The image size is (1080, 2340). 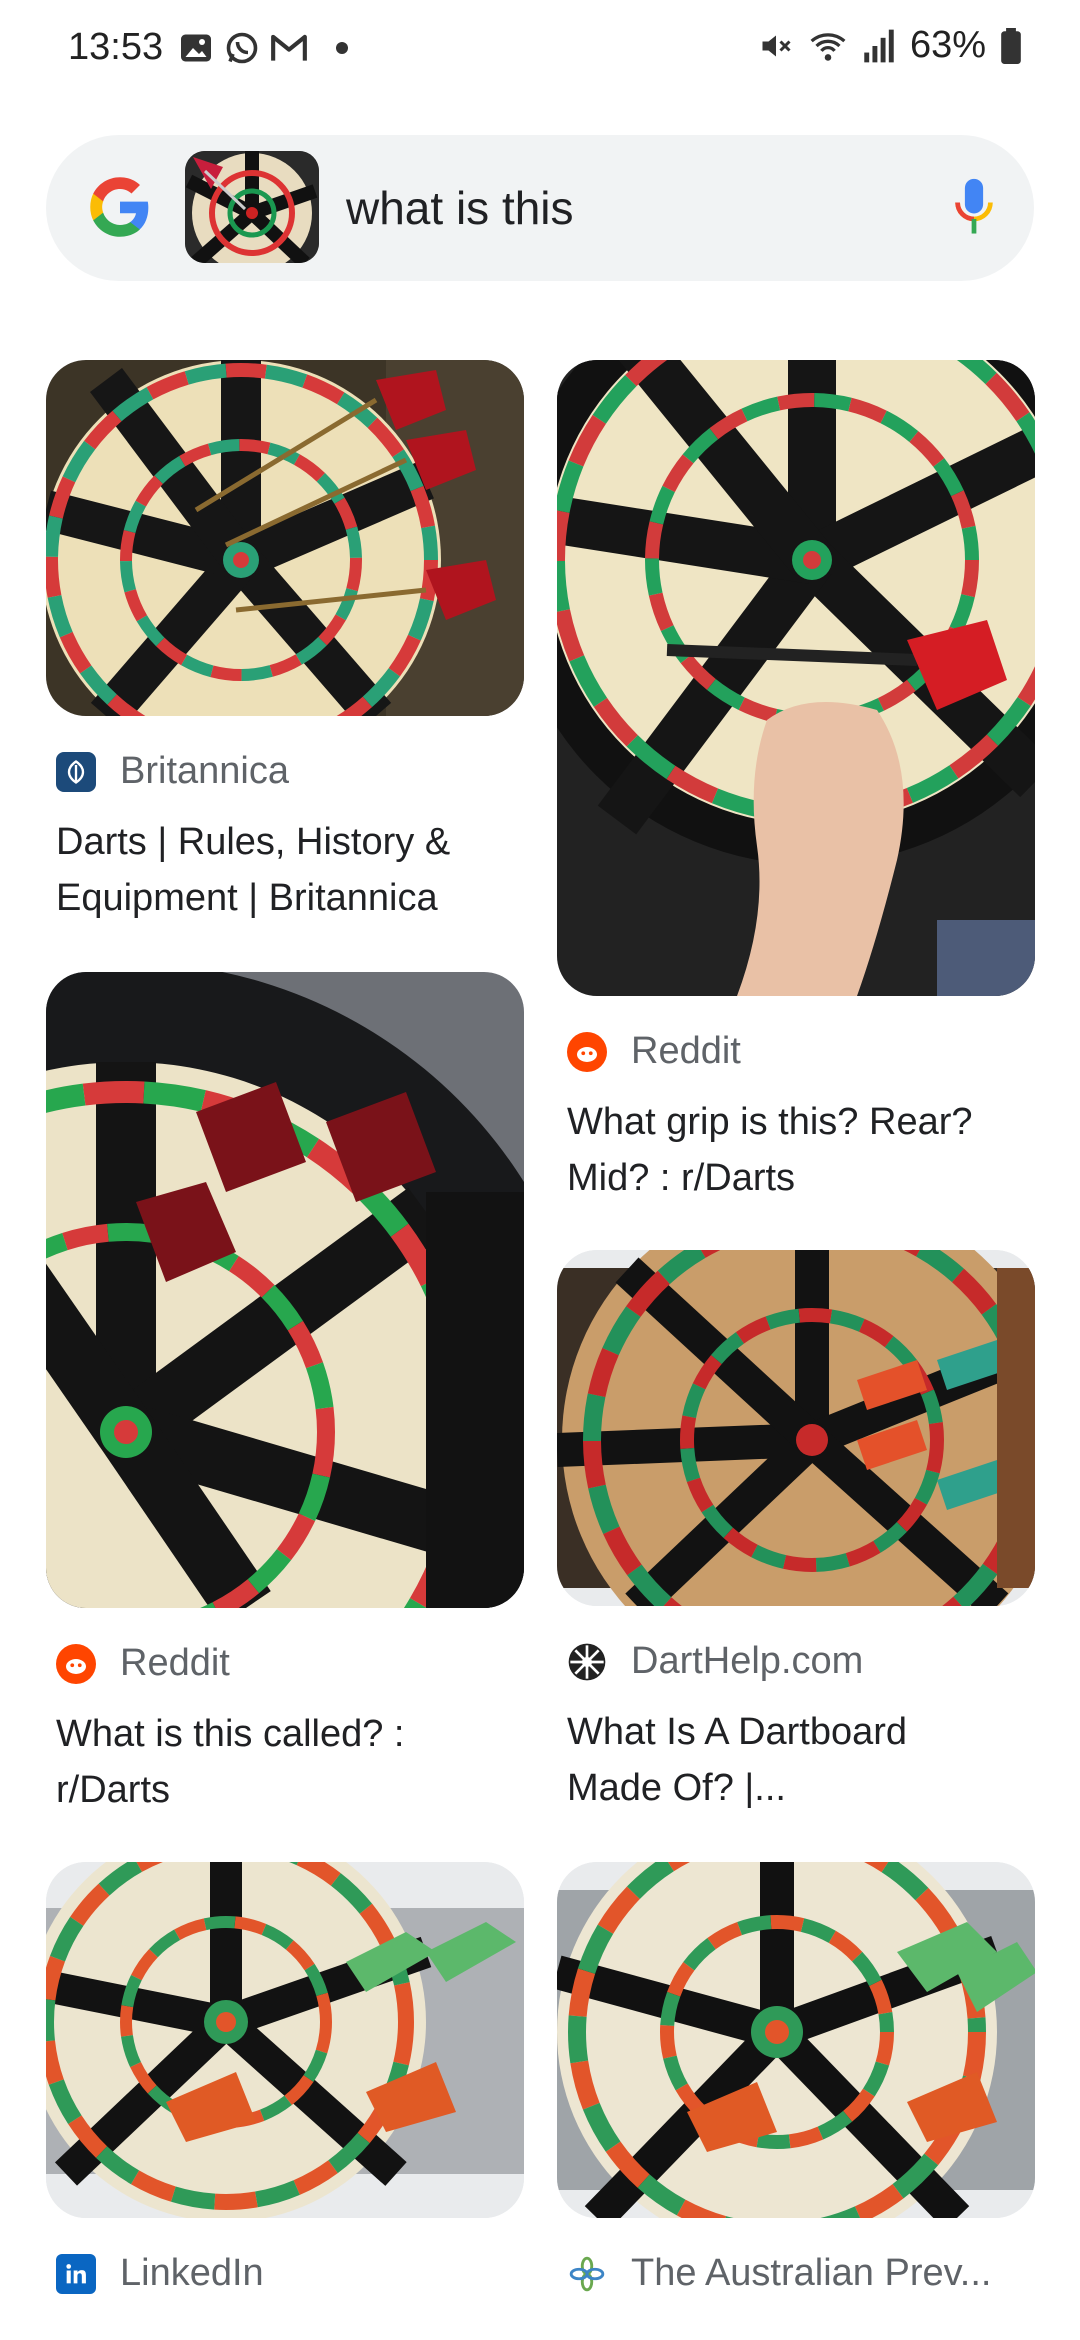 What do you see at coordinates (587, 1662) in the screenshot?
I see `darthelp-icon` at bounding box center [587, 1662].